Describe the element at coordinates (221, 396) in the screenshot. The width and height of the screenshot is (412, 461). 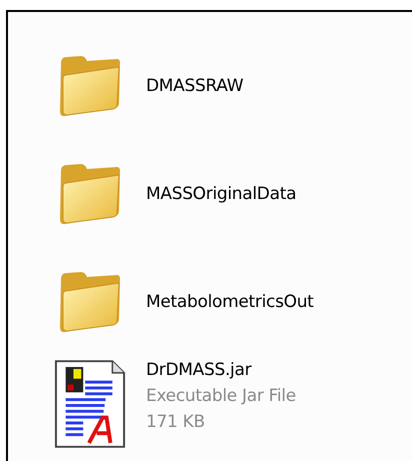
I see `file-detail: Executable Jar File` at that location.